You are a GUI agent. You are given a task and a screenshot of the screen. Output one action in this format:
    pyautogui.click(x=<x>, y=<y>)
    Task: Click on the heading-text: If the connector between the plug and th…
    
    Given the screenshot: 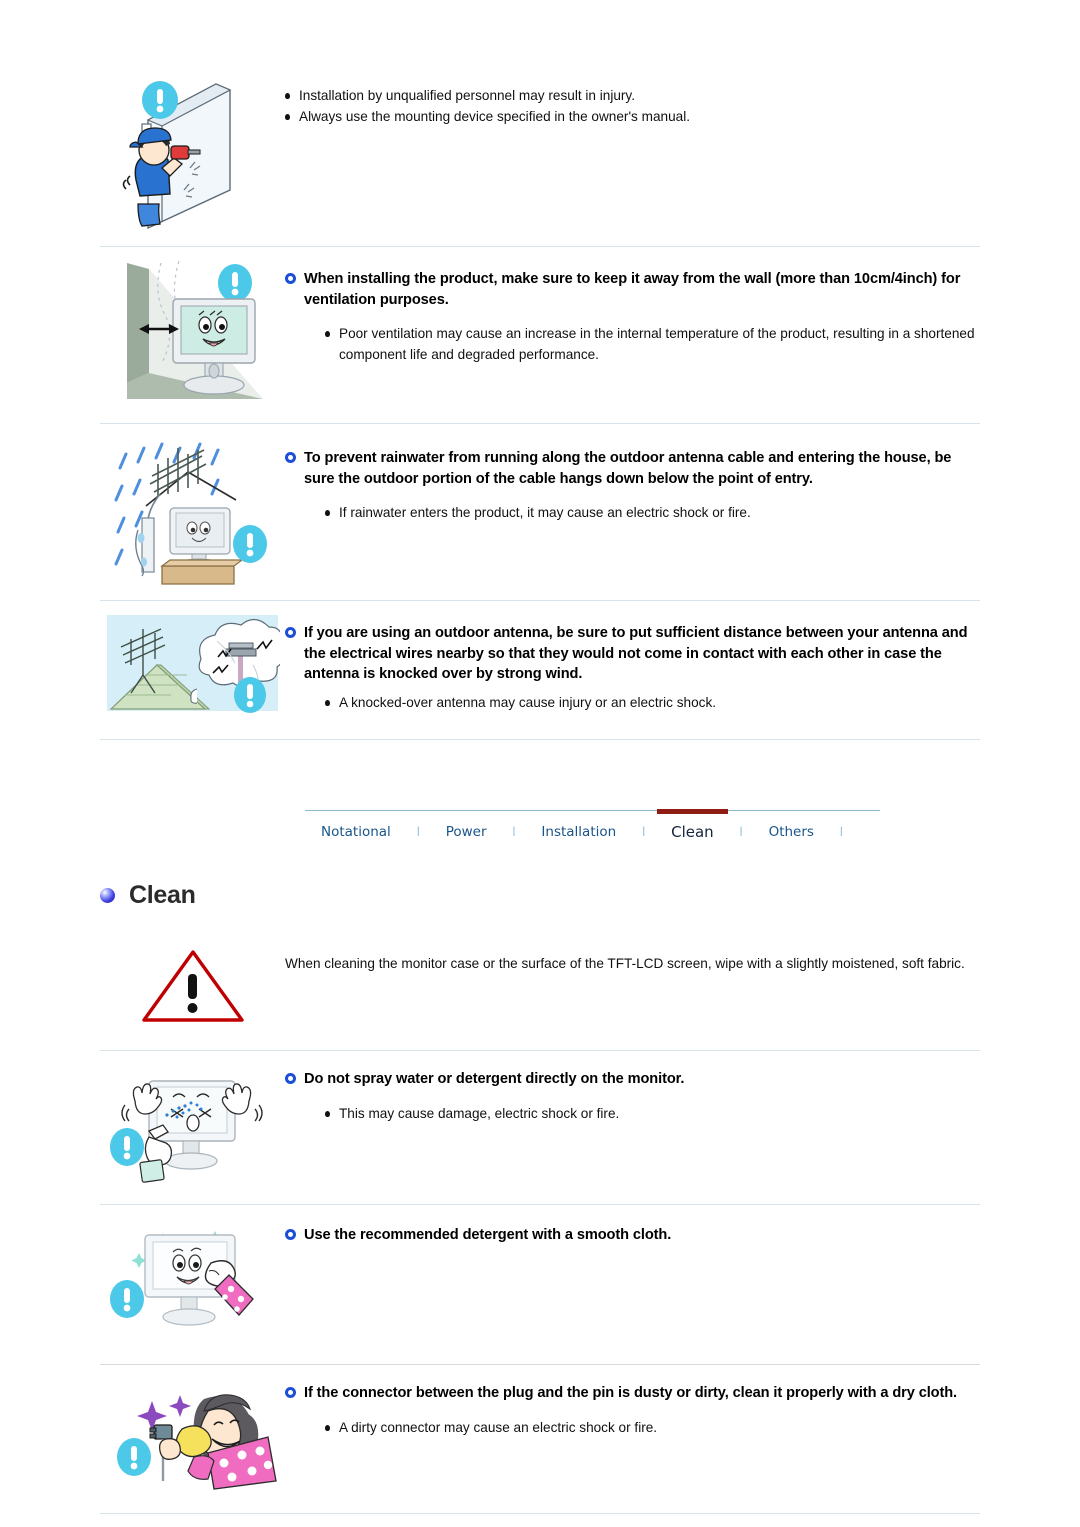 What is the action you would take?
    pyautogui.click(x=631, y=1393)
    